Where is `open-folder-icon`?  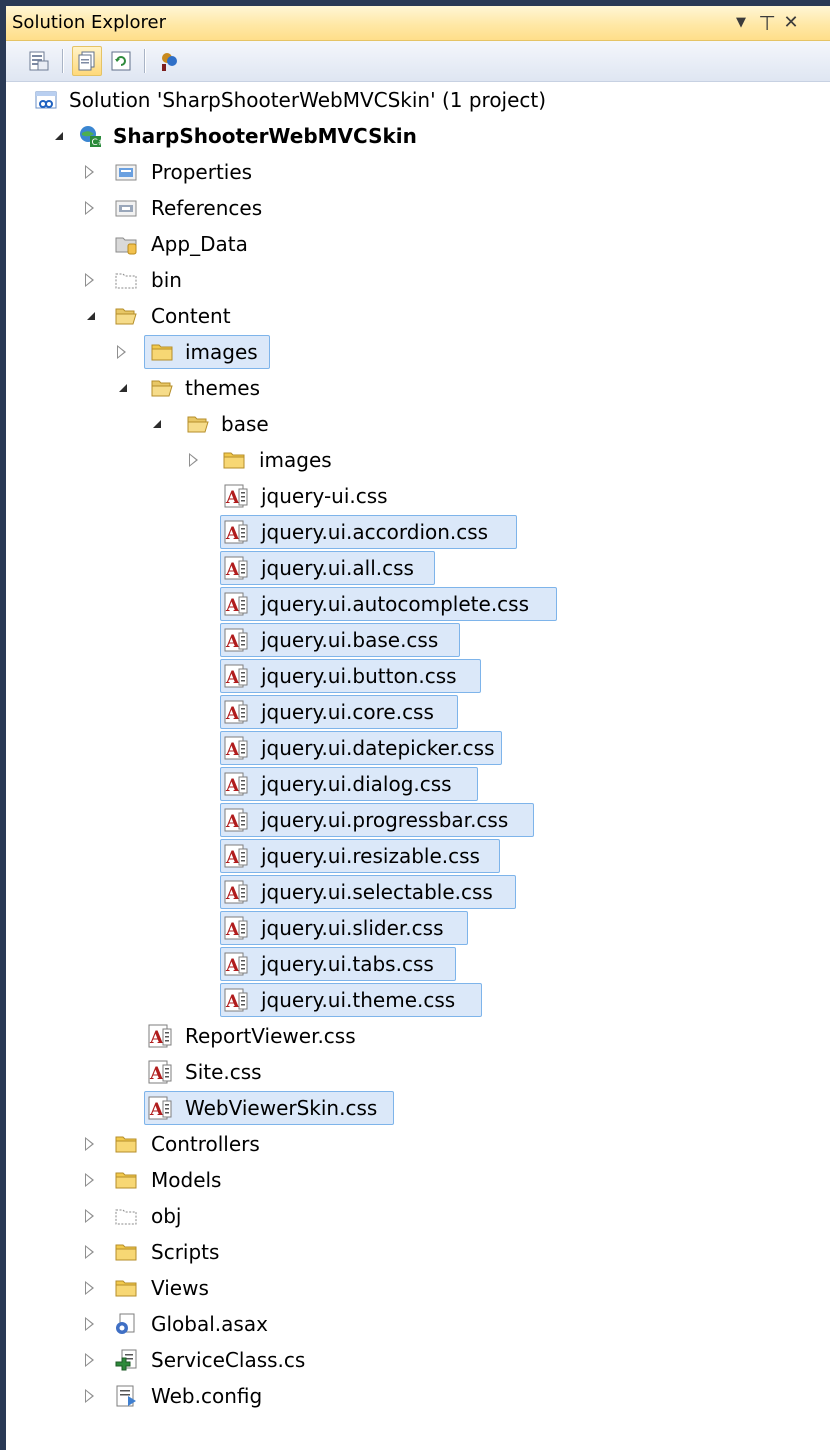 open-folder-icon is located at coordinates (126, 316).